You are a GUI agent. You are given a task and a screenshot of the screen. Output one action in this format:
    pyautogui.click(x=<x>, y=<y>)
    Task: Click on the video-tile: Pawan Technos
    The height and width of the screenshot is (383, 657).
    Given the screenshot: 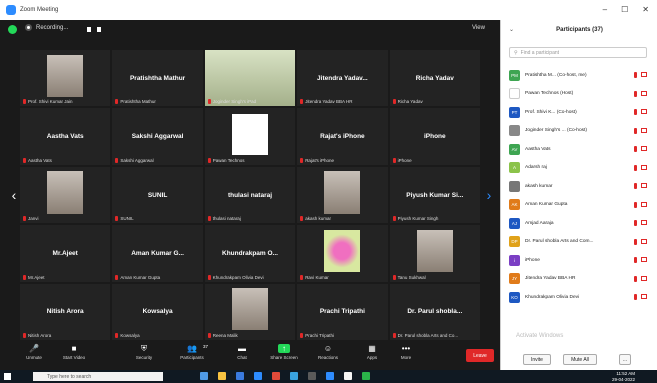 What is the action you would take?
    pyautogui.click(x=250, y=136)
    